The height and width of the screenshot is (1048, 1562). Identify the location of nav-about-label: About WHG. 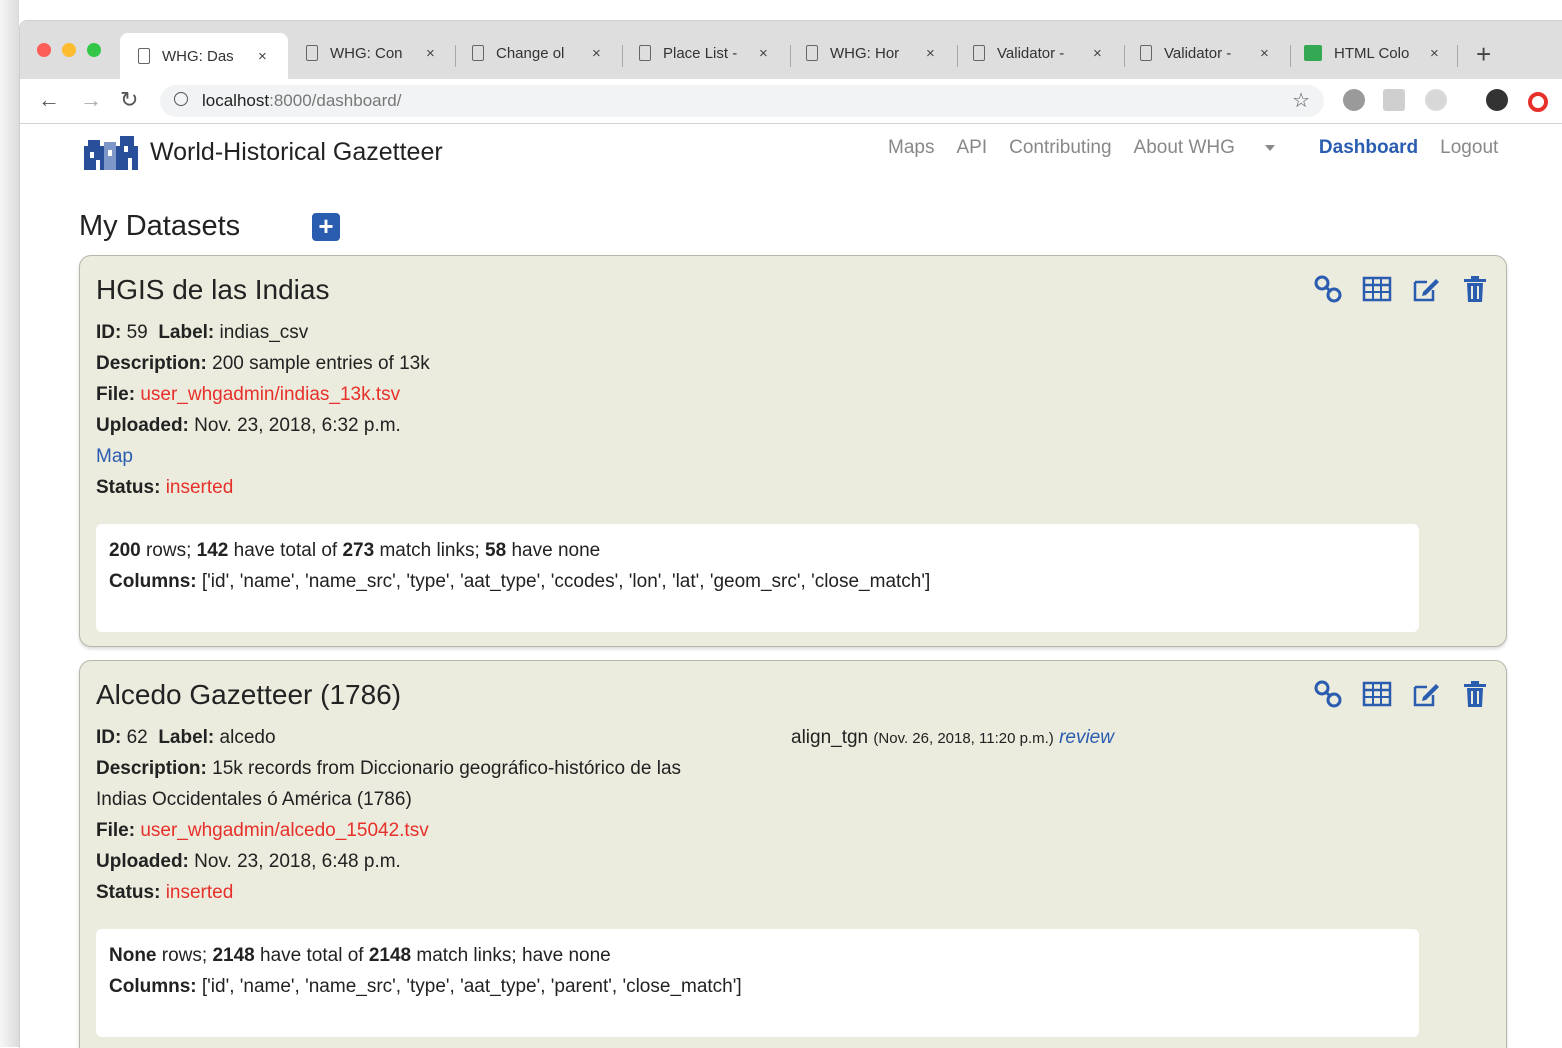
(1184, 147).